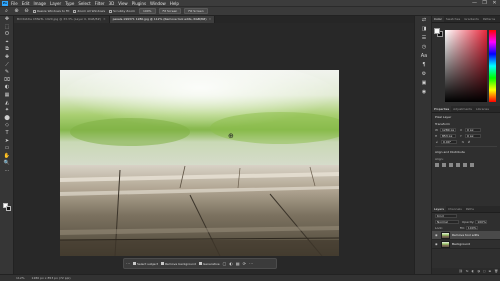 This screenshot has height=281, width=500. I want to click on history-brush-tool-icon: ▦, so click(7, 96).